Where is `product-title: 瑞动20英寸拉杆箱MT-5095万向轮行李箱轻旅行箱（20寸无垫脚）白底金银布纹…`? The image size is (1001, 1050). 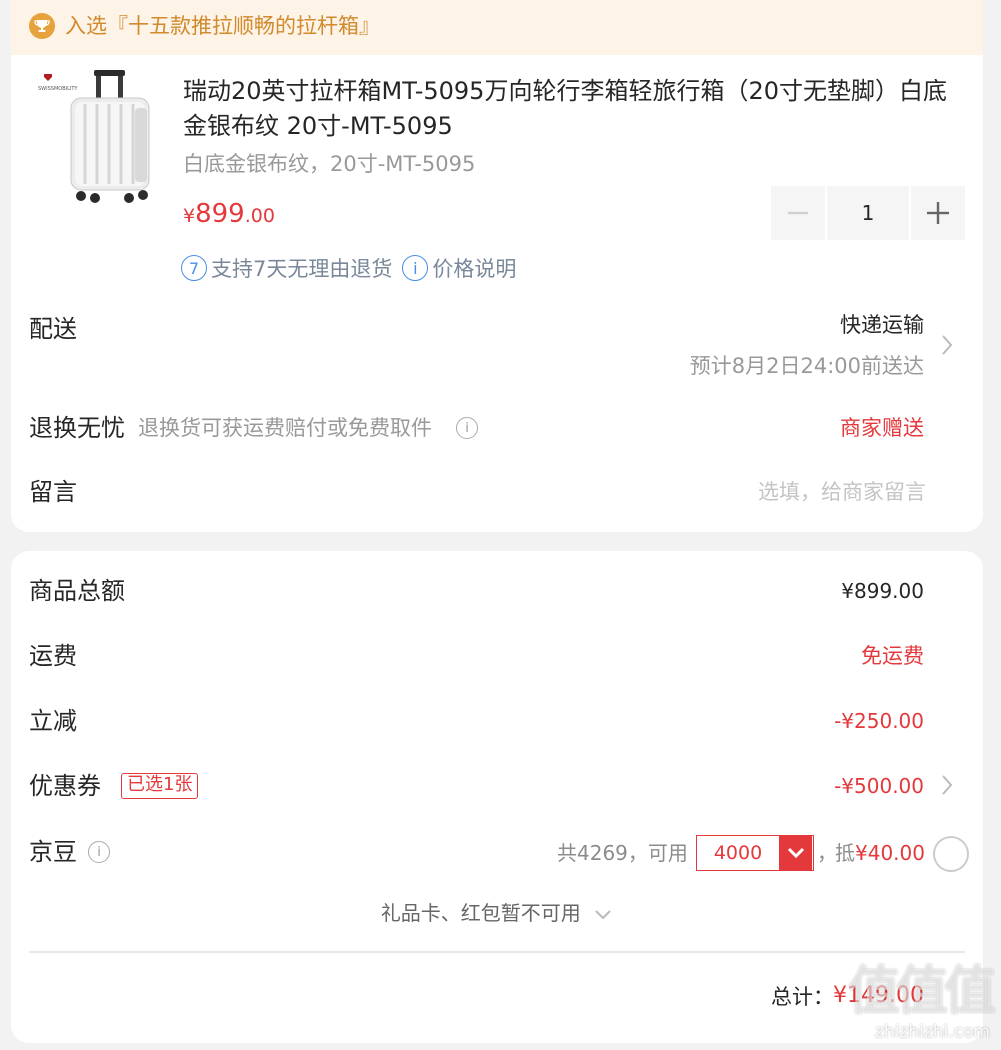 product-title: 瑞动20英寸拉杆箱MT-5095万向轮行李箱轻旅行箱（20寸无垫脚）白底金银布纹… is located at coordinates (570, 109).